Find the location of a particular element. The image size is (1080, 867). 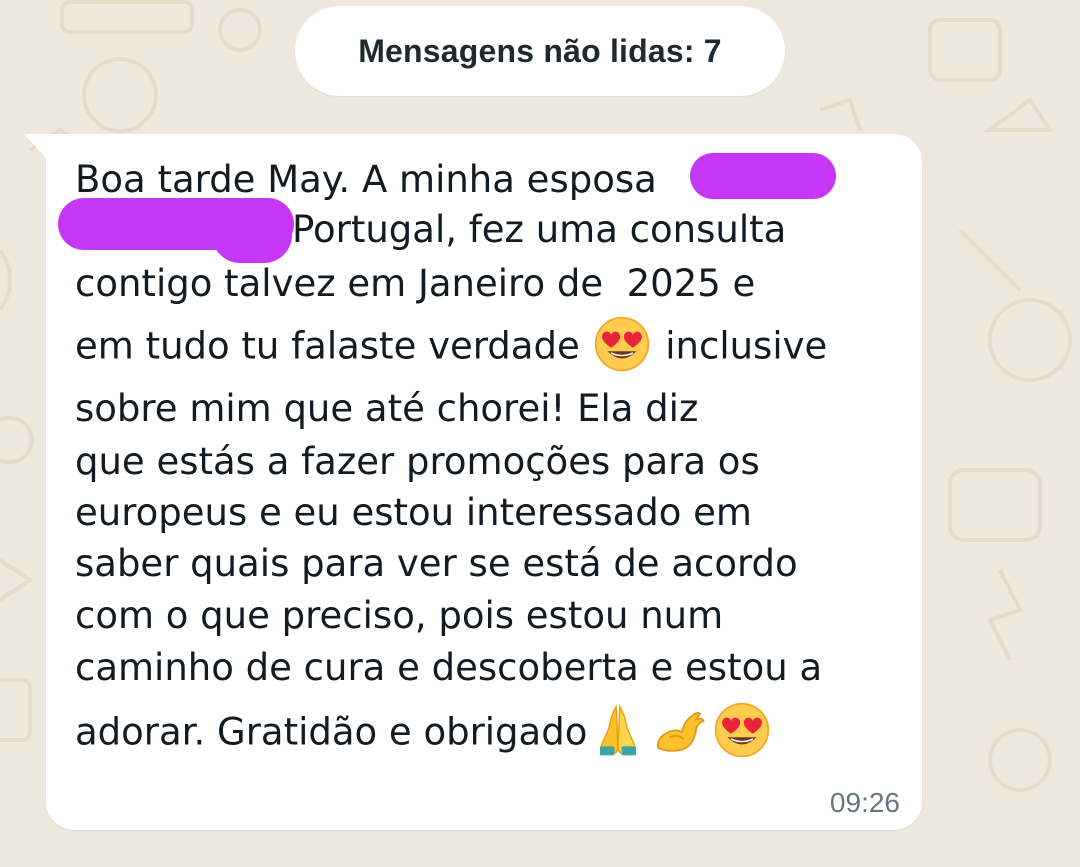

message-text-segment: inclusive is located at coordinates (740, 346).